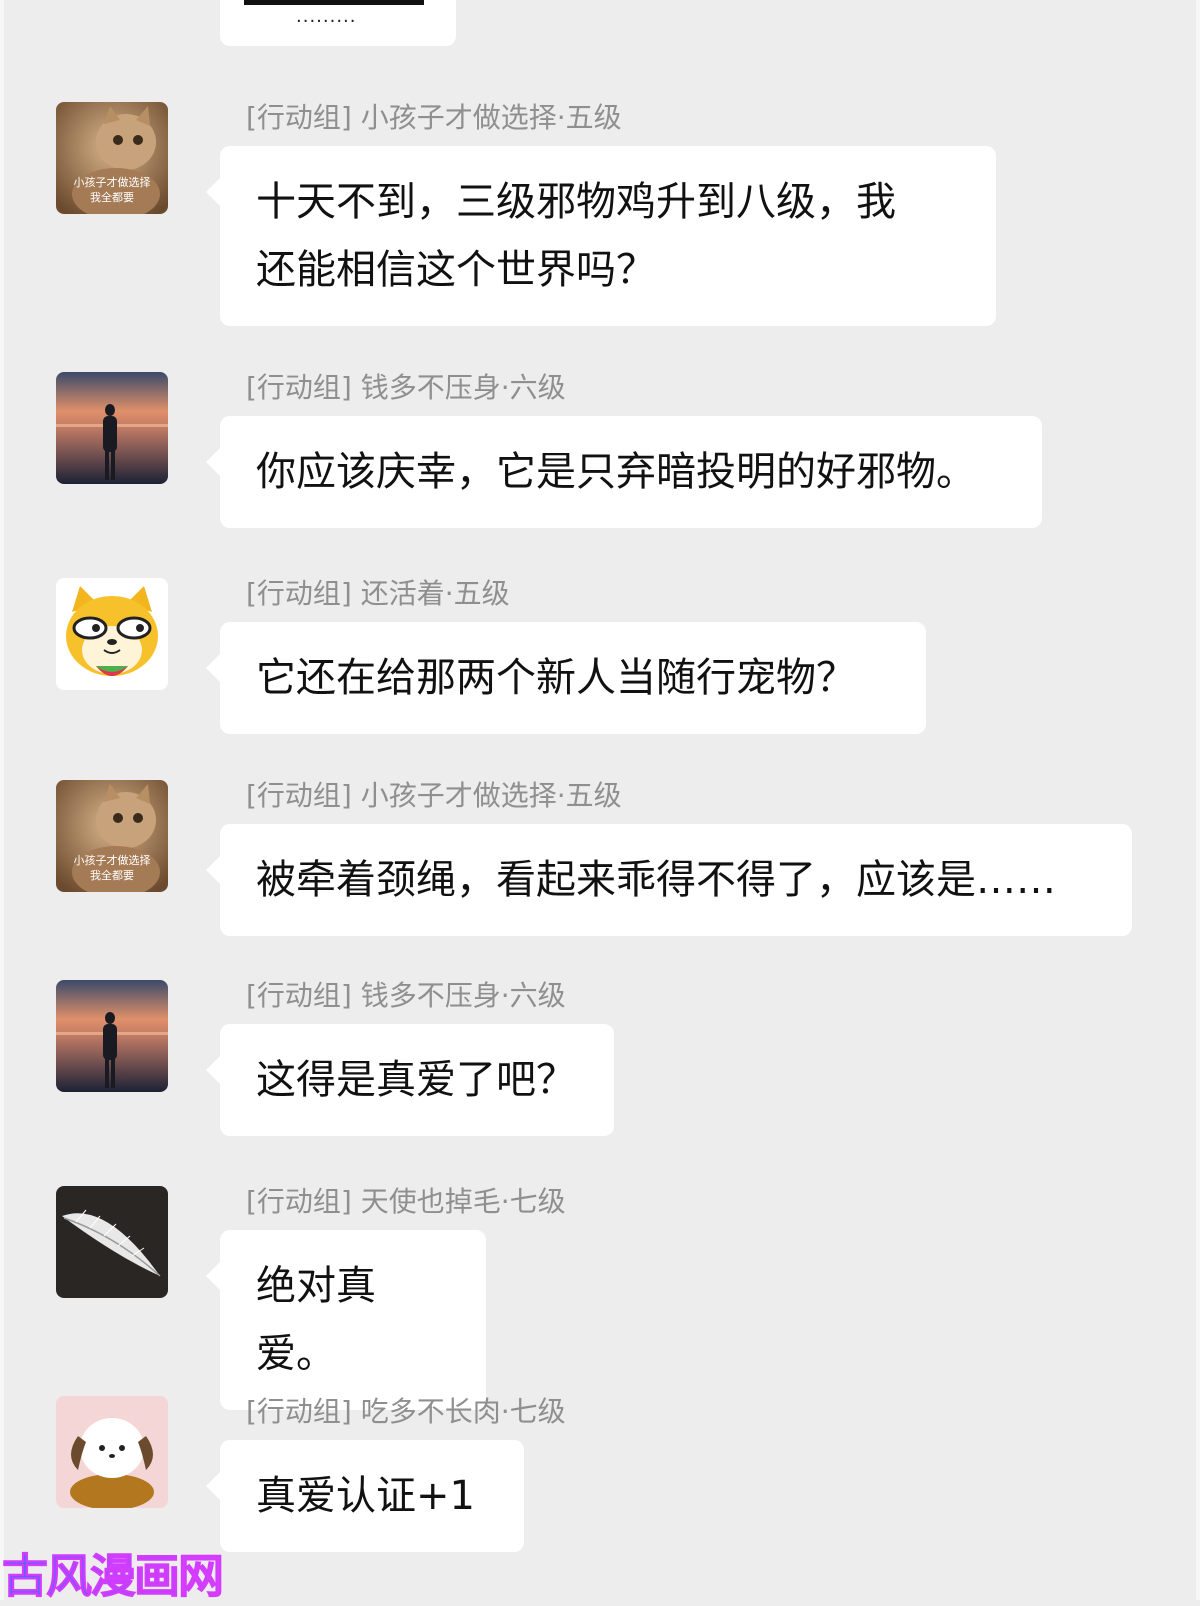  Describe the element at coordinates (406, 1411) in the screenshot. I see `sender-name: [行动组] 吃多不长肉·七级` at that location.